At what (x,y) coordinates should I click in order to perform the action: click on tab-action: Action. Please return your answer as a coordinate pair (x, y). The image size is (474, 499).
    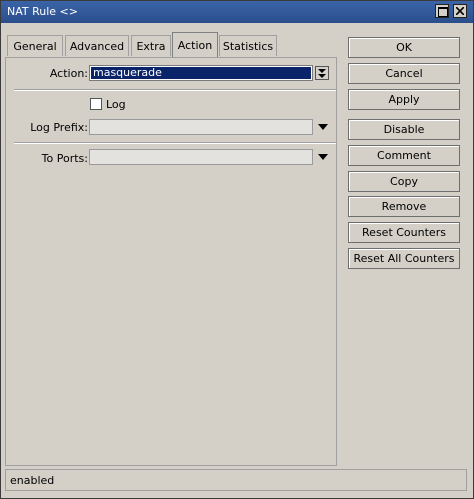
    Looking at the image, I should click on (195, 44).